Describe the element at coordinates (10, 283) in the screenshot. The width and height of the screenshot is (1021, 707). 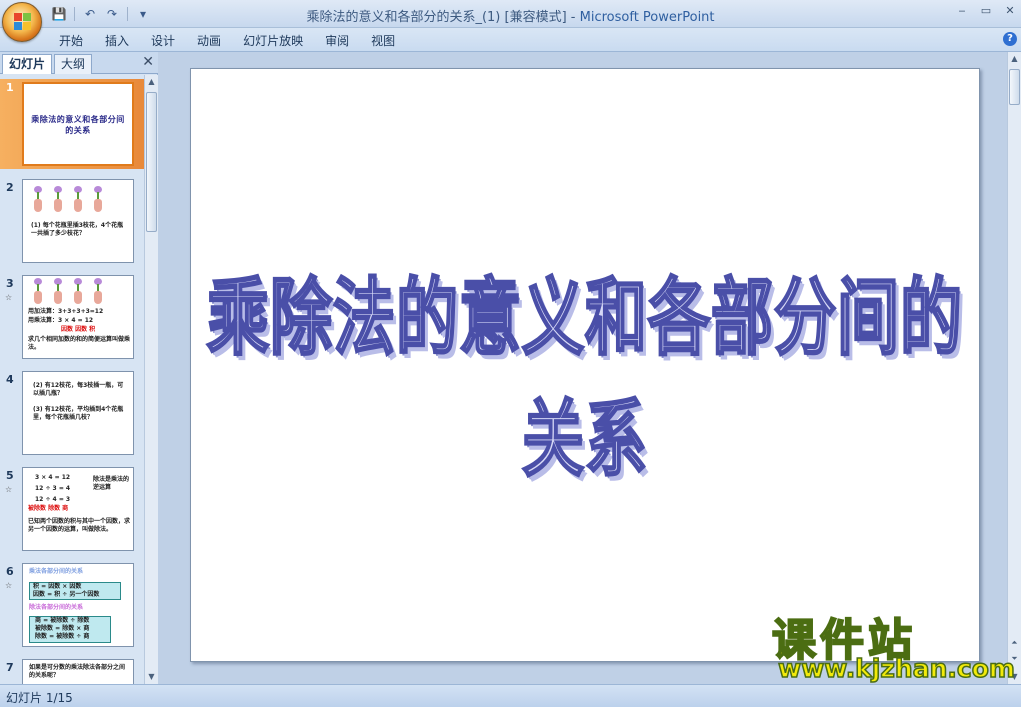
I see `slide-number: 3` at that location.